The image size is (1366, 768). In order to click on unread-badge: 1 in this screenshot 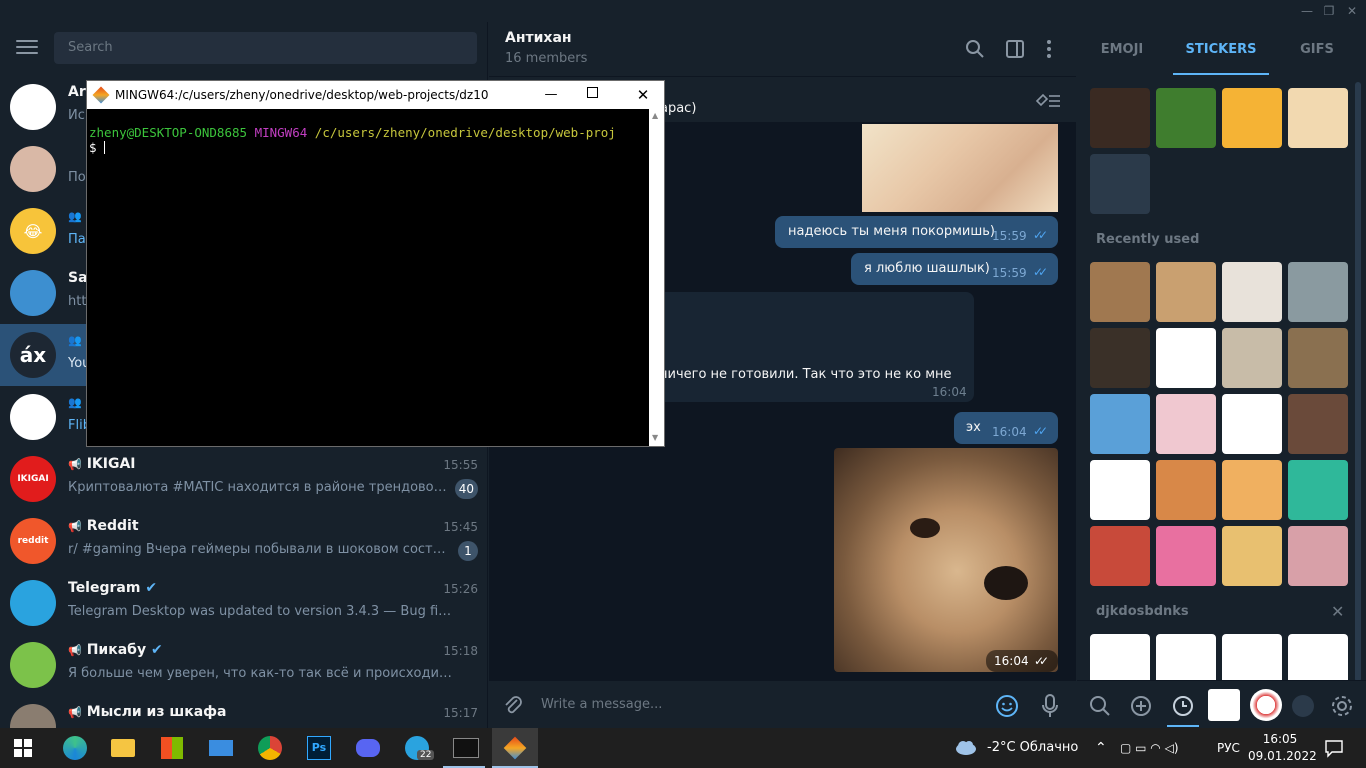, I will do `click(468, 551)`.